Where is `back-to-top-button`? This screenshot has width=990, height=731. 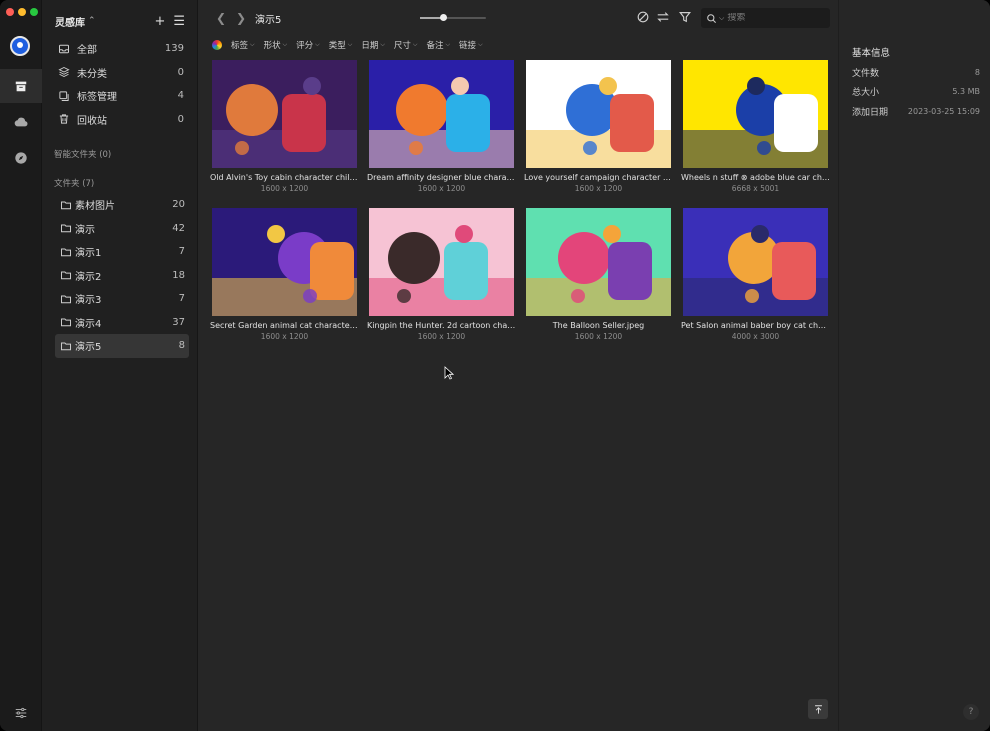 back-to-top-button is located at coordinates (818, 709).